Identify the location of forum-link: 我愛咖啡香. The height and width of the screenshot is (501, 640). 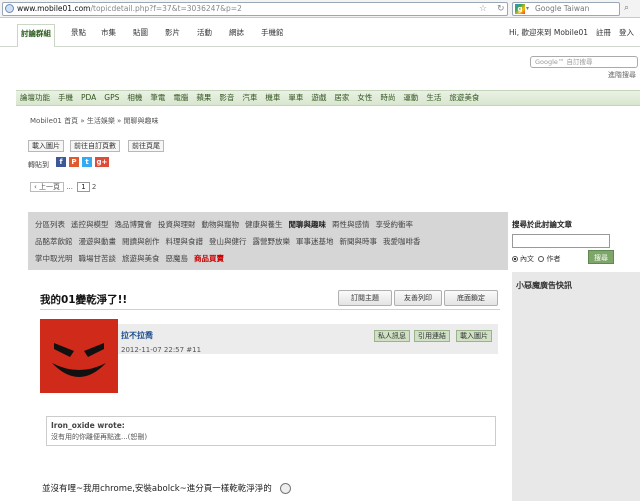
(402, 241).